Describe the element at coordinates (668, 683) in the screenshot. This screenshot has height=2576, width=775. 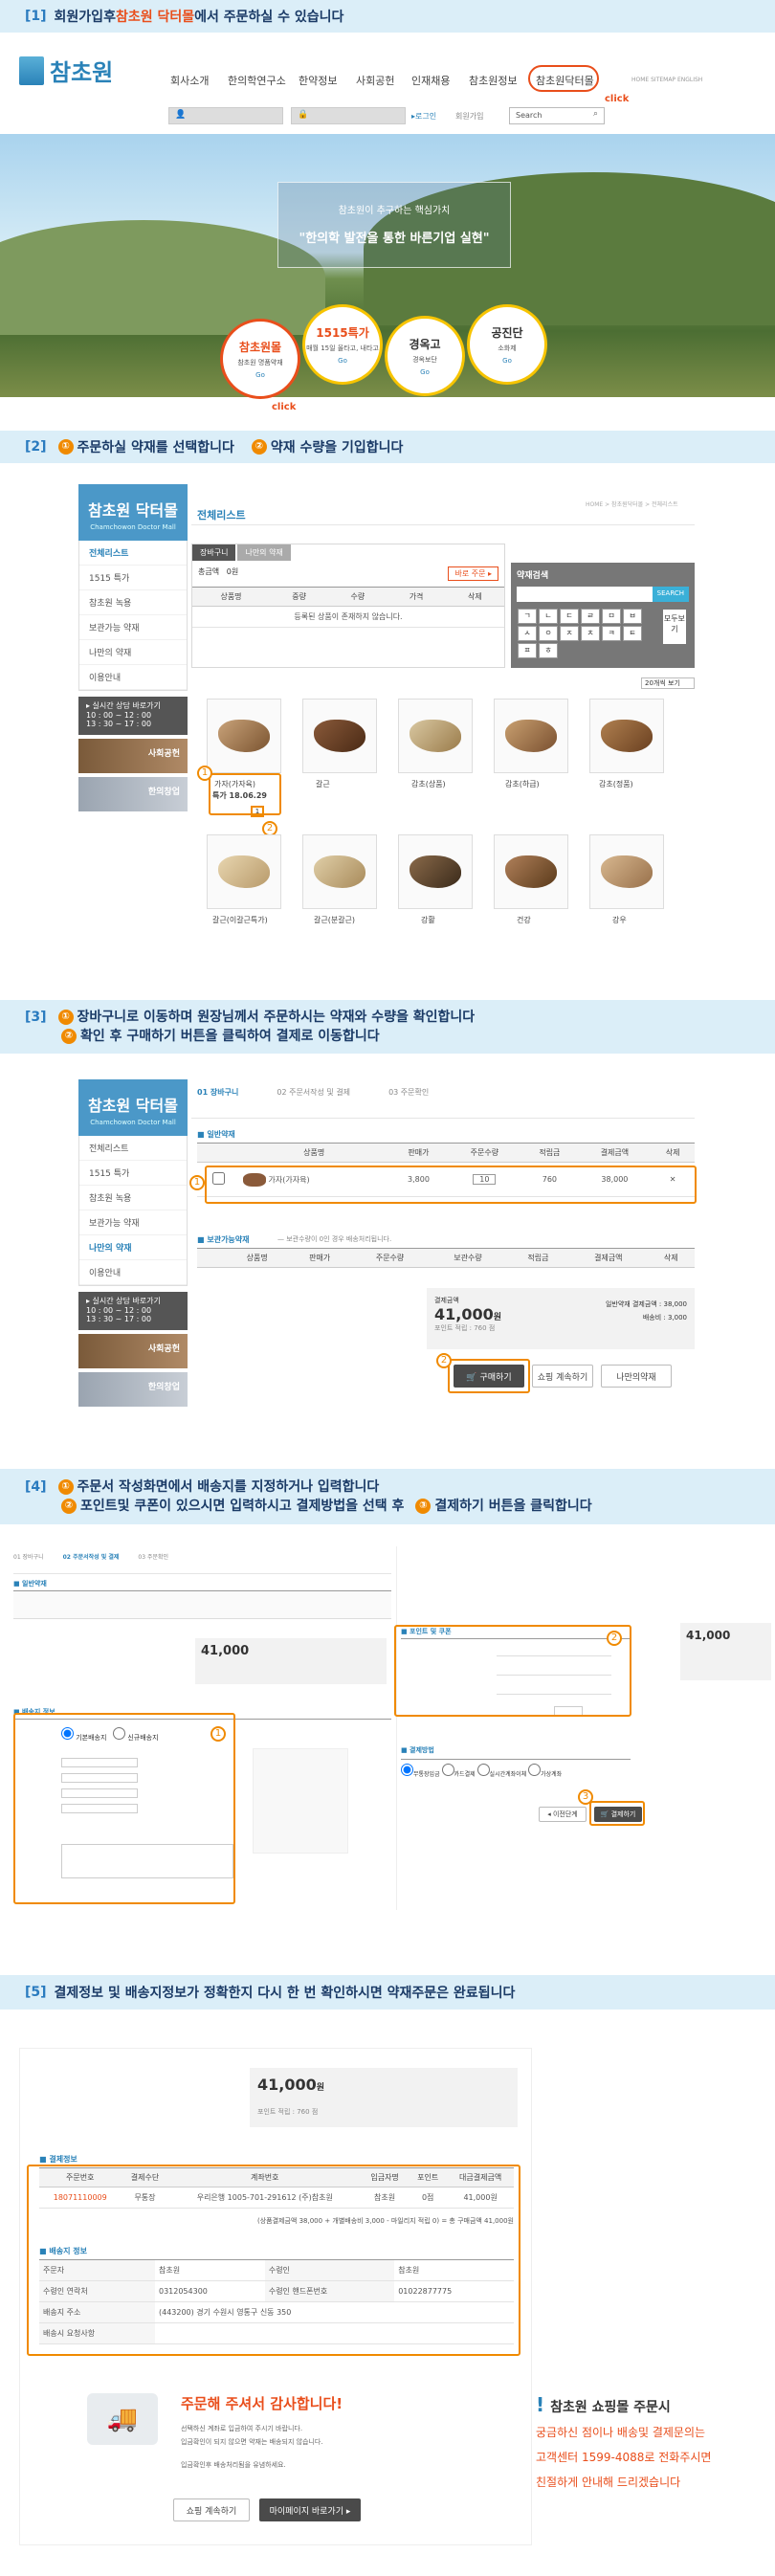
I see `per-page-select: 20개씩 보기` at that location.